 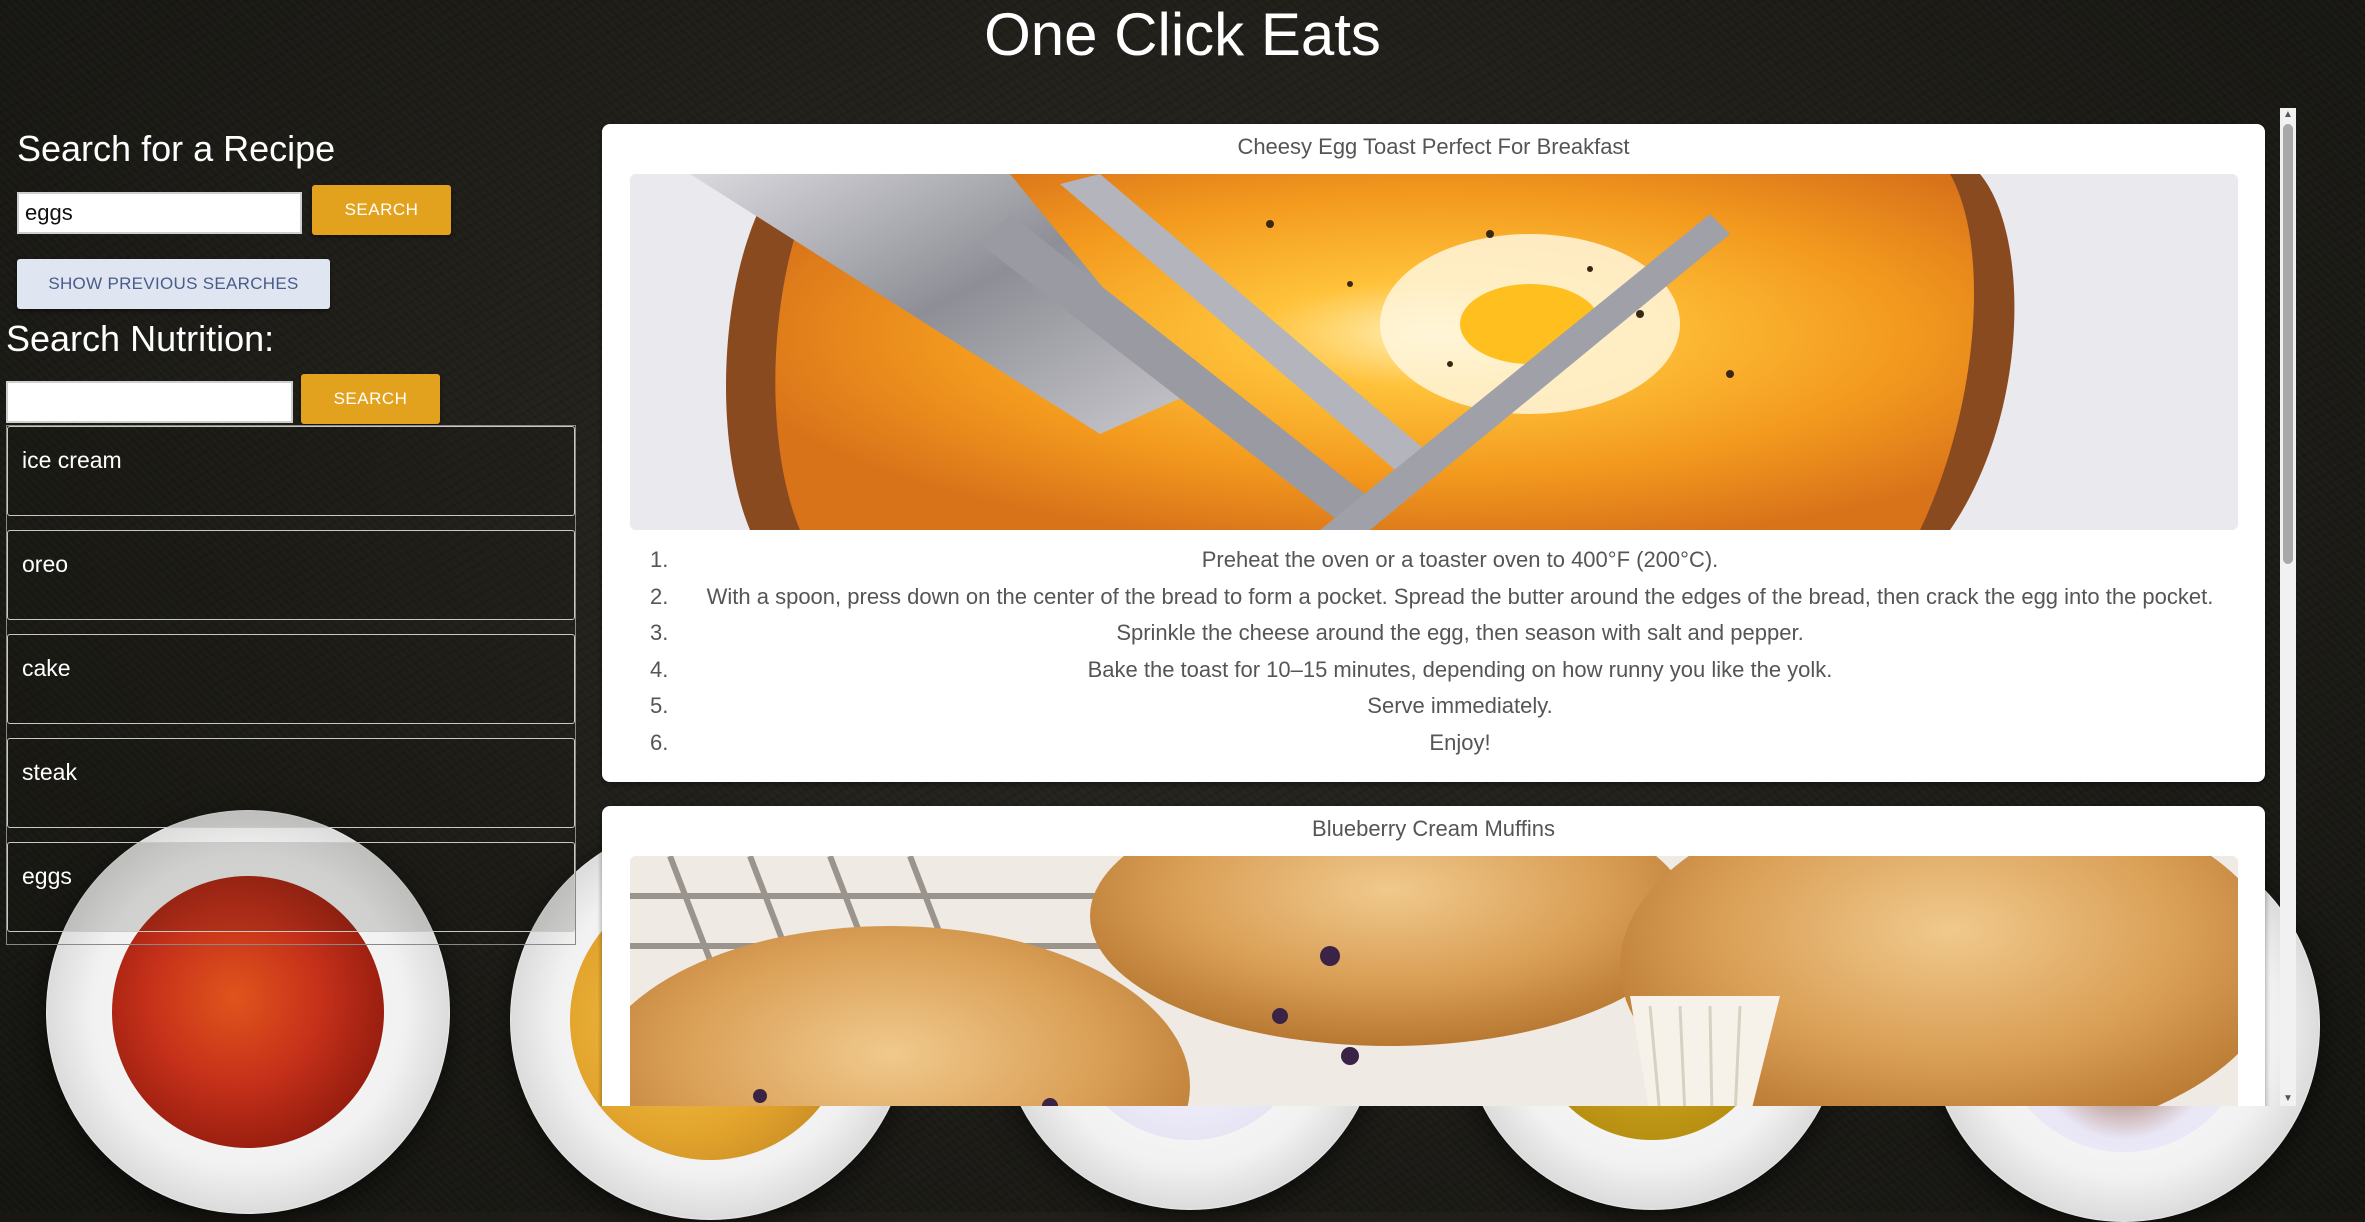 I want to click on step-number: 6., so click(x=659, y=742).